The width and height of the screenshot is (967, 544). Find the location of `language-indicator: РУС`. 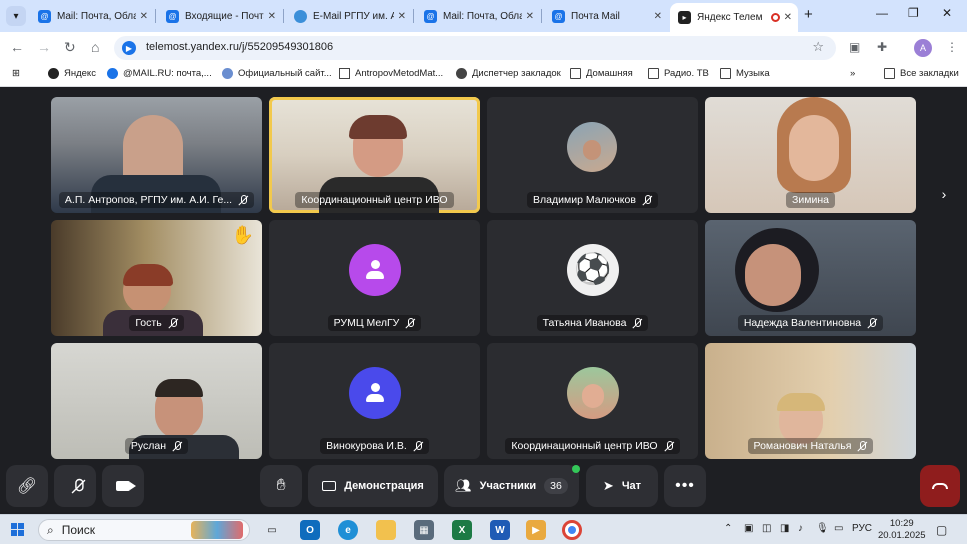

language-indicator: РУС is located at coordinates (862, 528).